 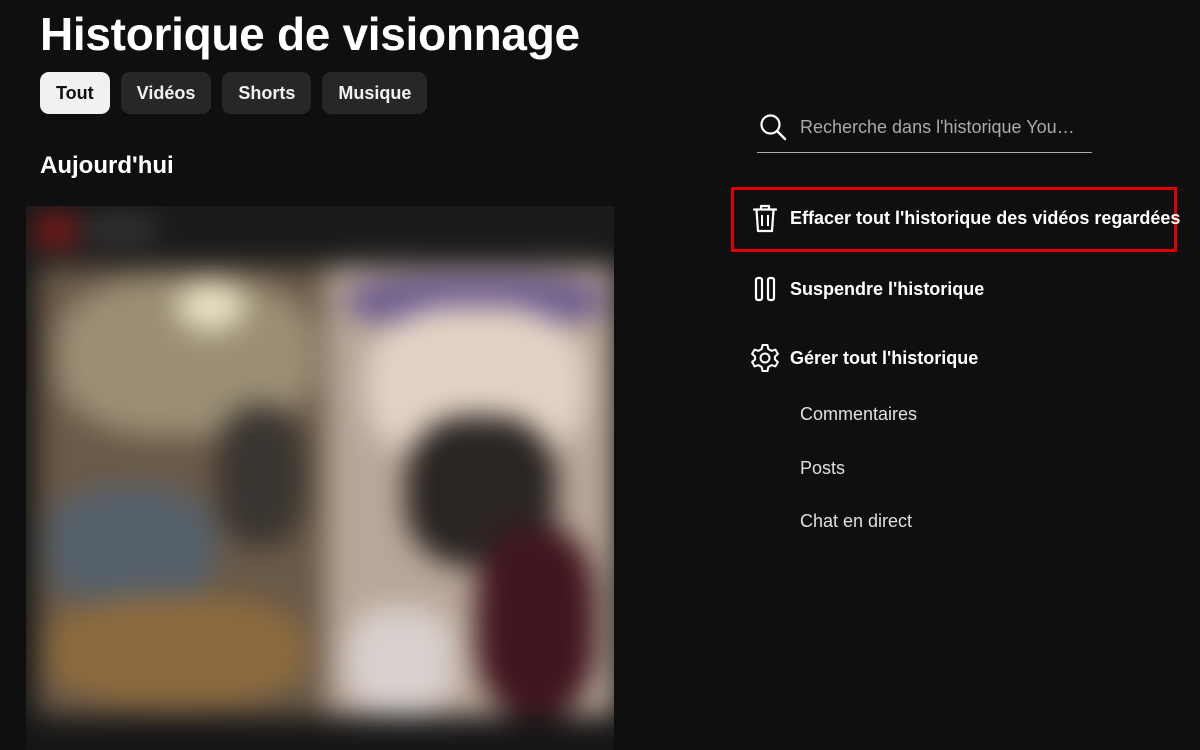 I want to click on trash-icon, so click(x=765, y=218).